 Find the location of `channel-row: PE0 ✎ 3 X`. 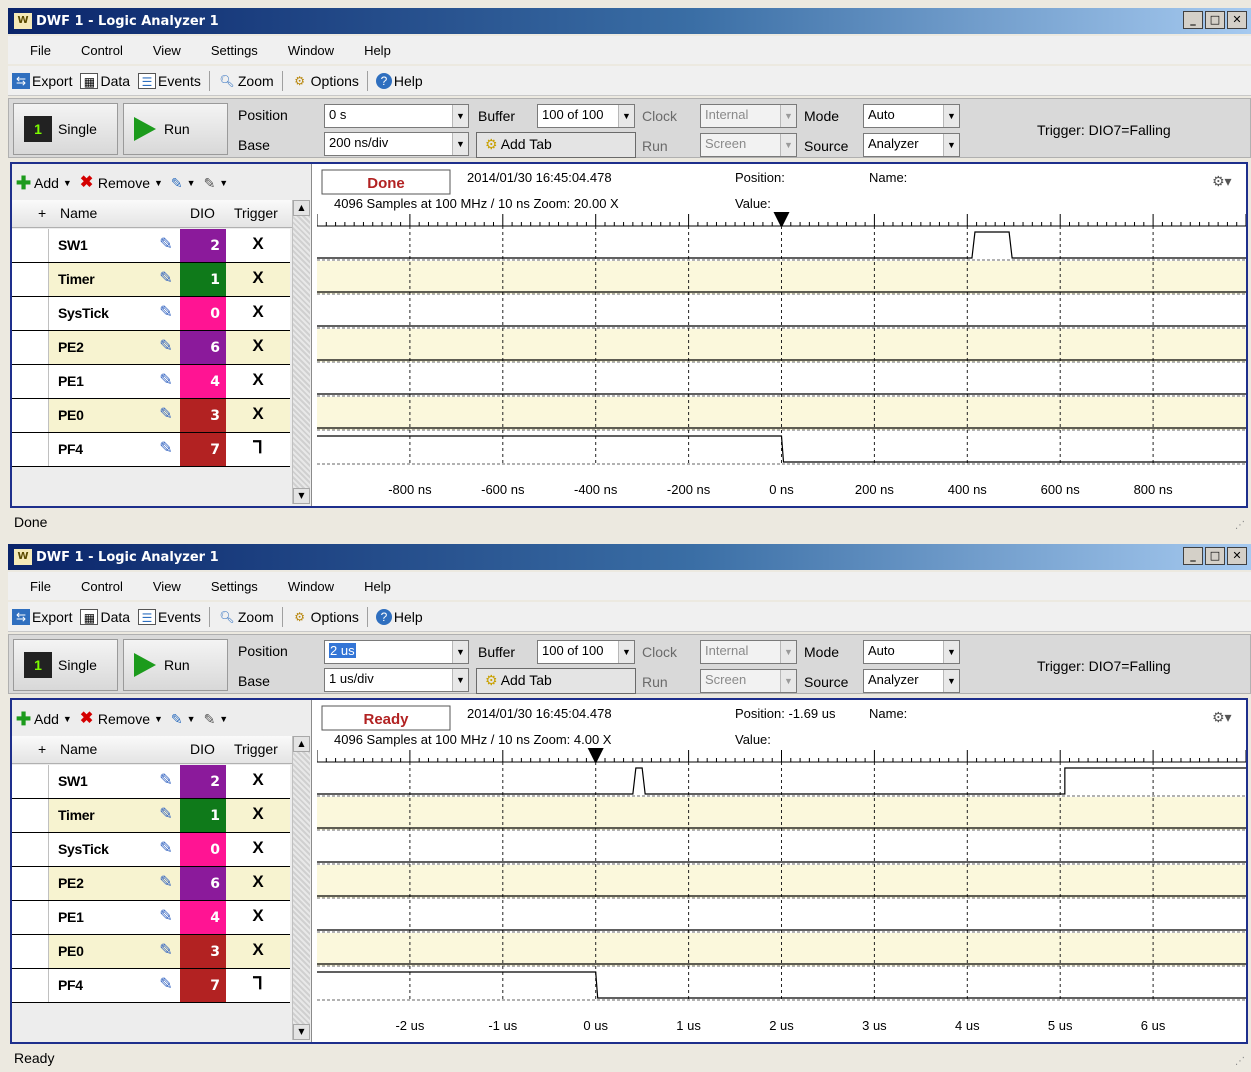

channel-row: PE0 ✎ 3 X is located at coordinates (151, 952).